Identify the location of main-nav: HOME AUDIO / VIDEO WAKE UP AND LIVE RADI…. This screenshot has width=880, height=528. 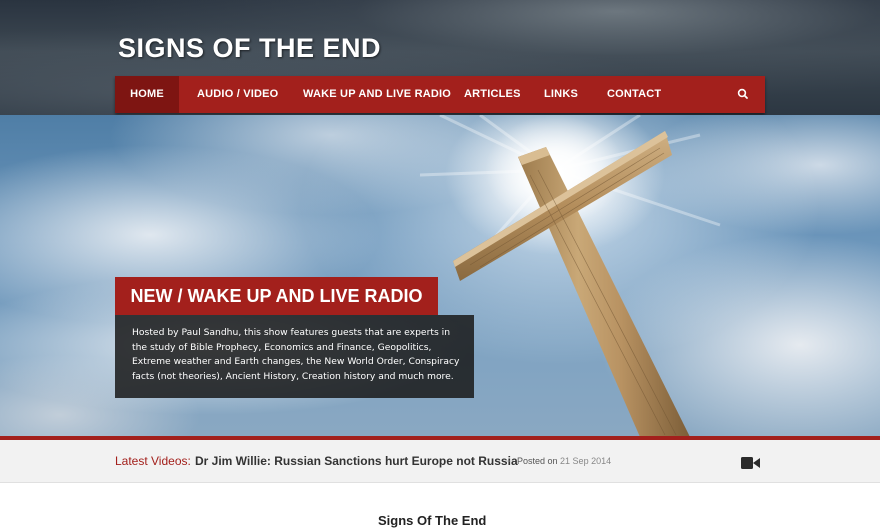
(440, 94).